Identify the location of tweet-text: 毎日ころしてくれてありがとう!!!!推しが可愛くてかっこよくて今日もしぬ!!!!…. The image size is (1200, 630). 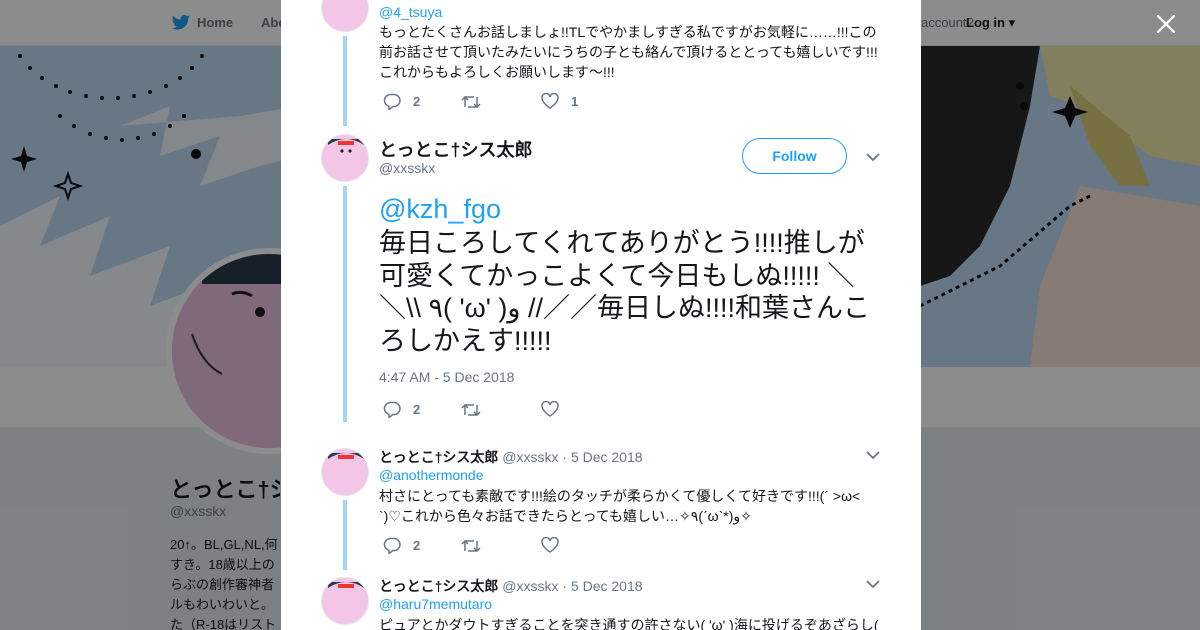
(624, 292).